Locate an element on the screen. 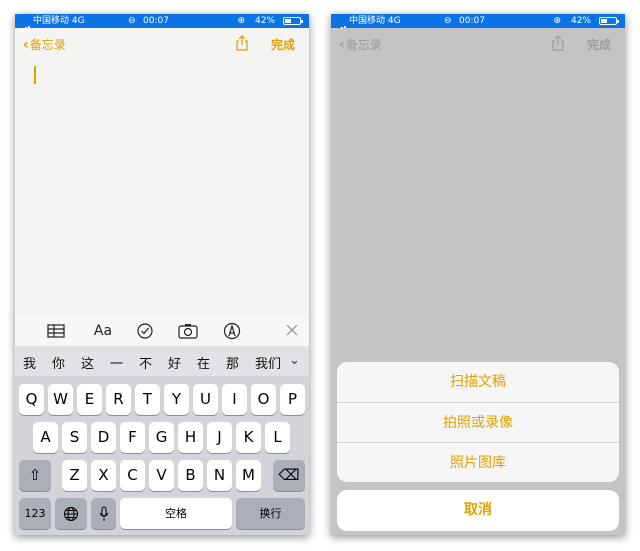  cancel-button: 取消 is located at coordinates (478, 510).